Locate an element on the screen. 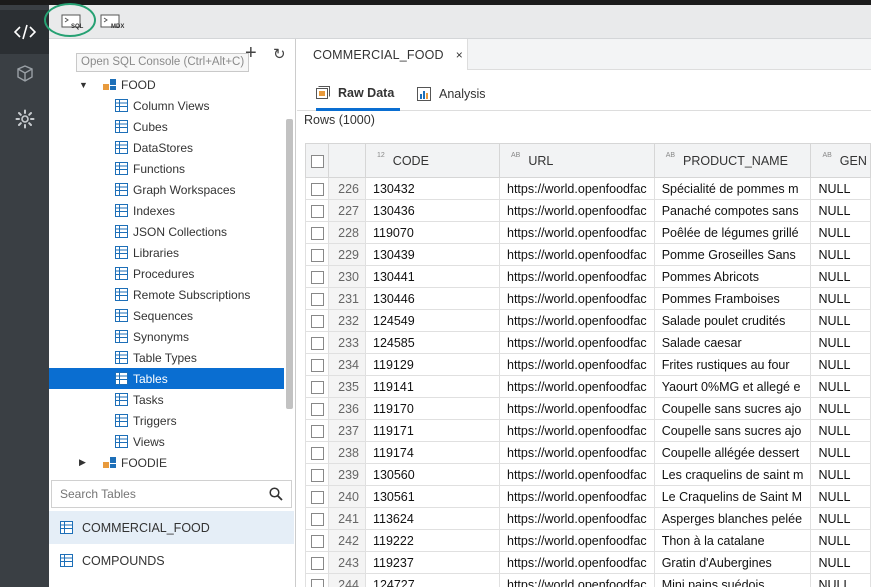 The width and height of the screenshot is (871, 587). select-all-checkbox is located at coordinates (317, 161).